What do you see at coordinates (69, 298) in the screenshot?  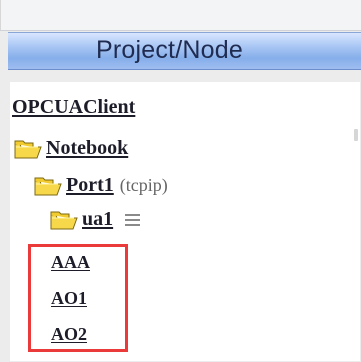 I see `tree-item-ao1: AO1` at bounding box center [69, 298].